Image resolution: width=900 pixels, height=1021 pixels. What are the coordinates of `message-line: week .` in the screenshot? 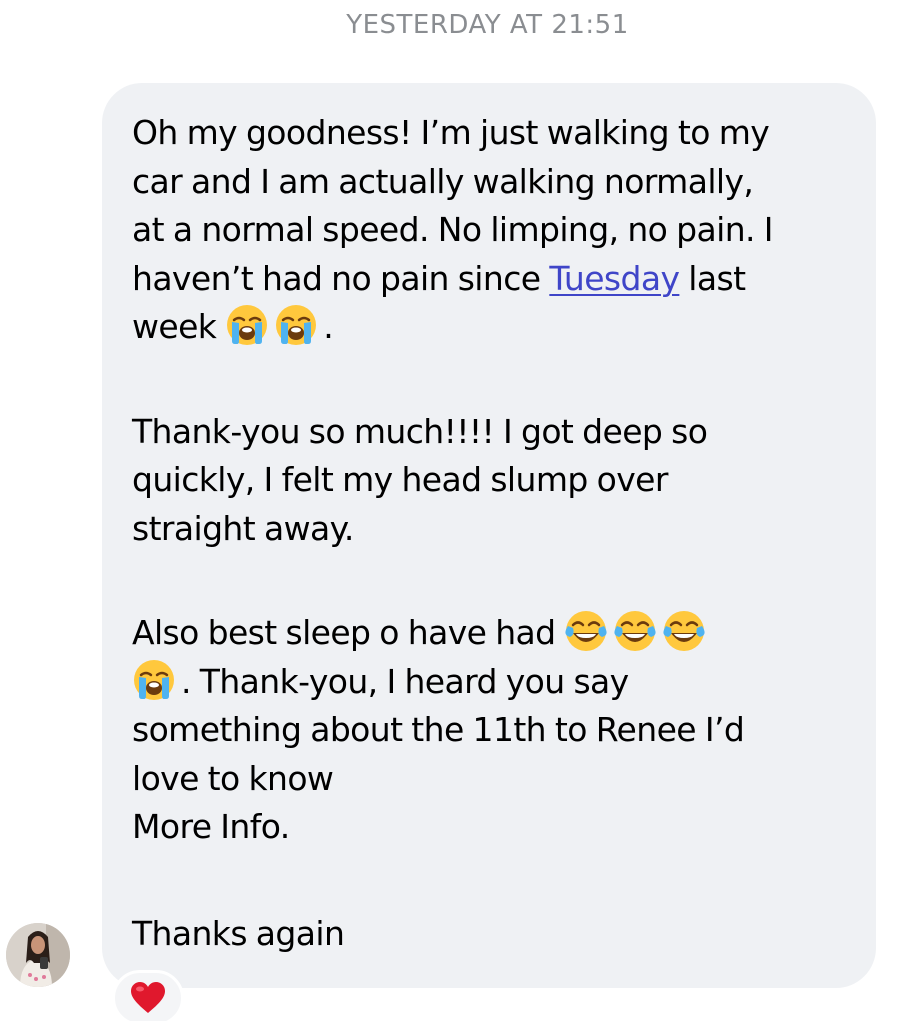 It's located at (490, 327).